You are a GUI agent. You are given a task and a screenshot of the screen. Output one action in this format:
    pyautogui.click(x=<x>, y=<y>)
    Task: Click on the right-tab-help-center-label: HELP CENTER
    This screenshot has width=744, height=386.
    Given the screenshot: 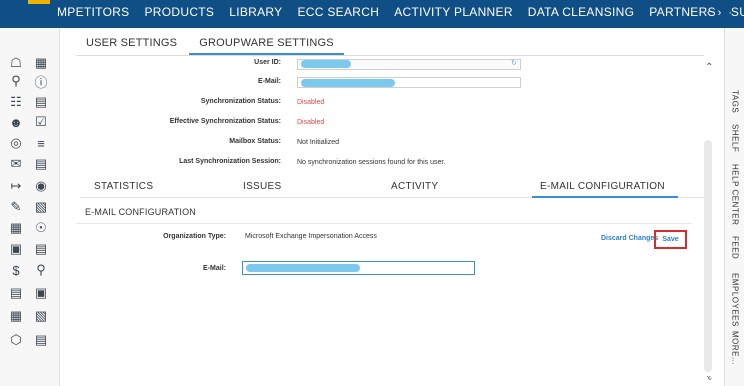 What is the action you would take?
    pyautogui.click(x=735, y=195)
    